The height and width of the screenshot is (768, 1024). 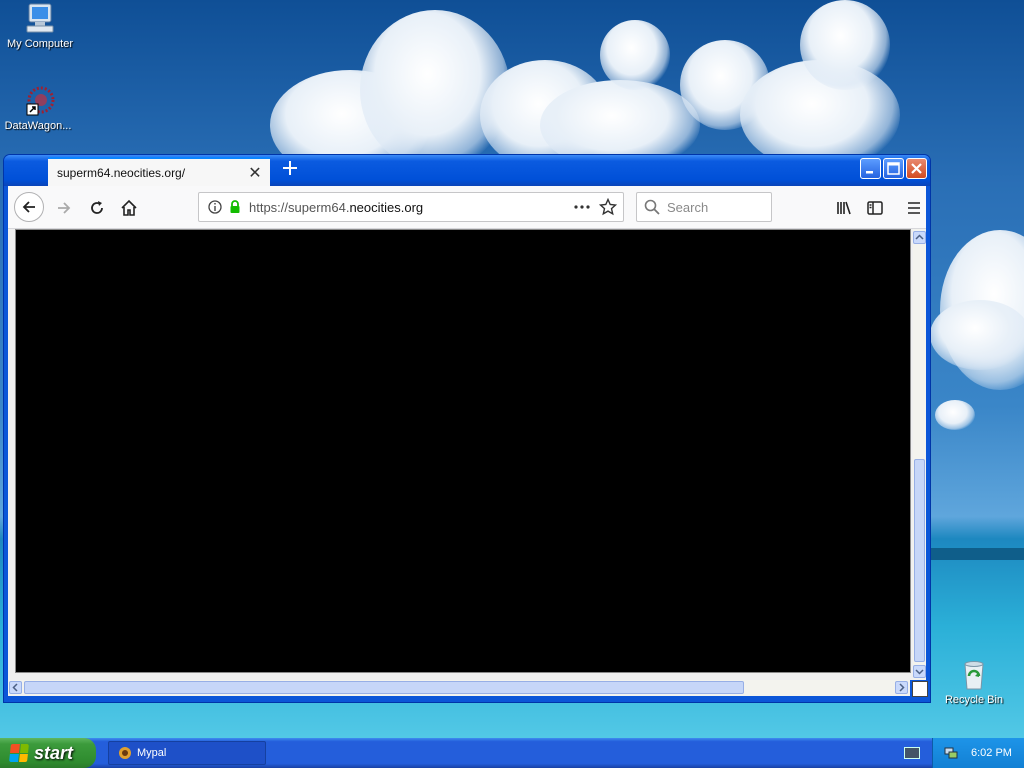 I want to click on sidebar-button, so click(x=875, y=208).